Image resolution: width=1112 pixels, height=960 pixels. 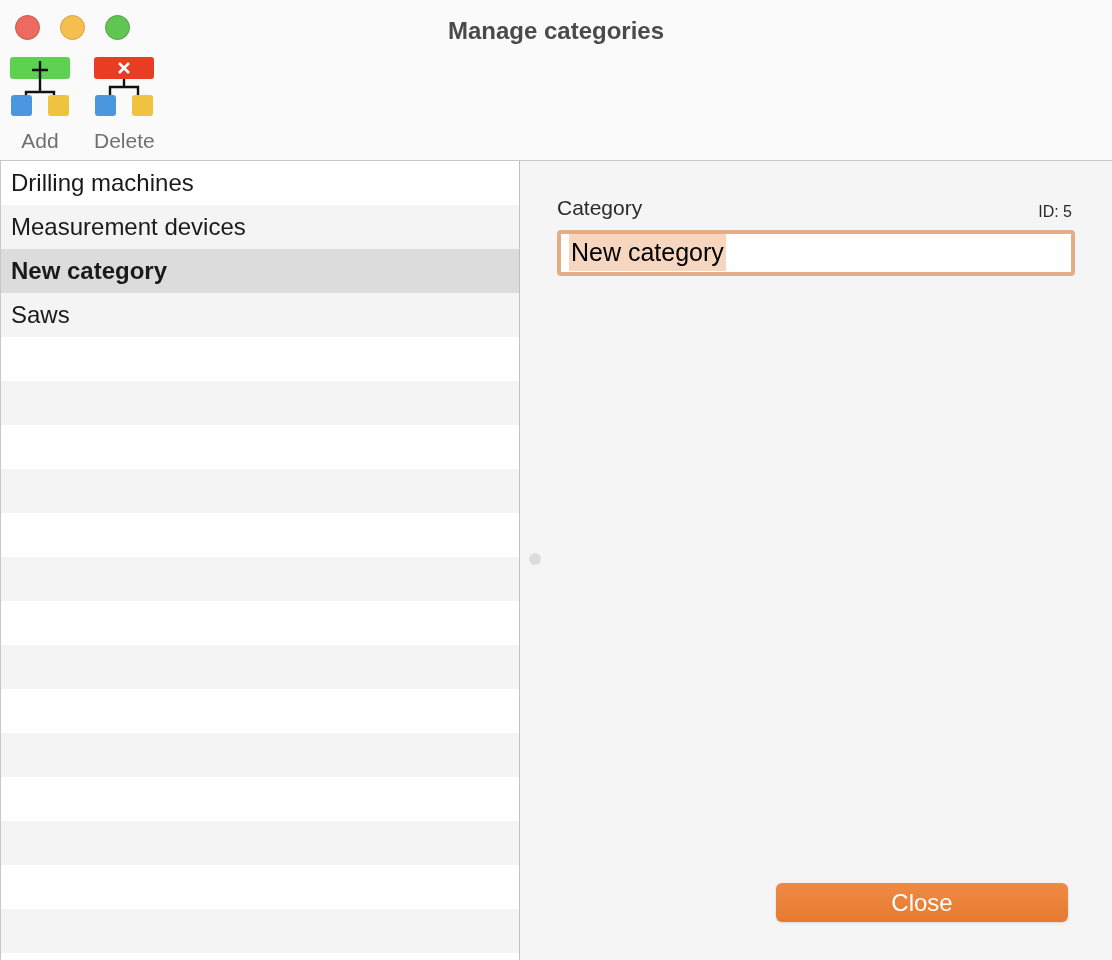 I want to click on add-category-icon, so click(x=40, y=87).